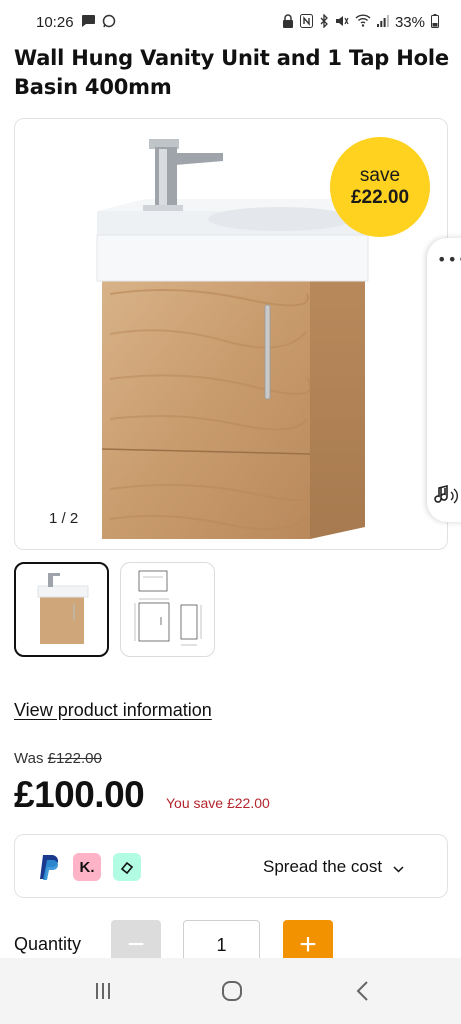  I want to click on thumbnail-product-photo, so click(61, 609).